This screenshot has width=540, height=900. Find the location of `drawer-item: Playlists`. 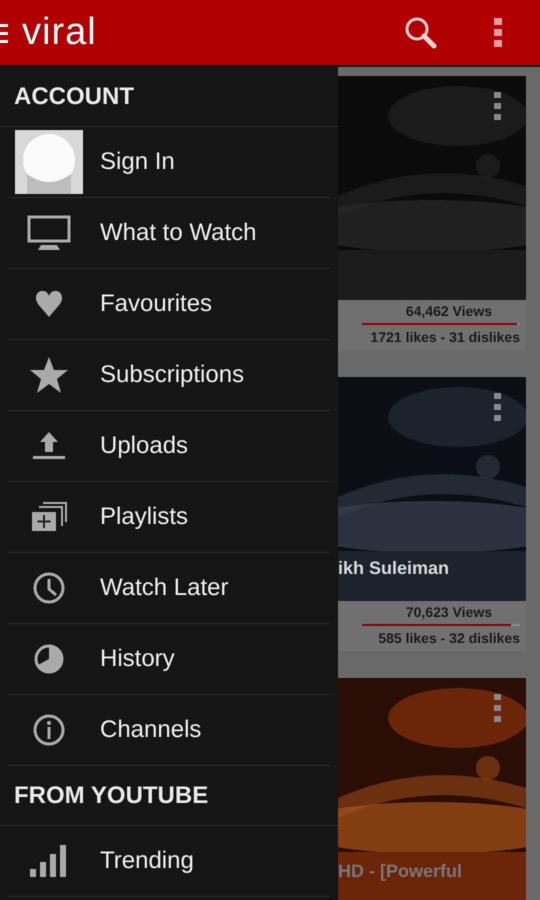

drawer-item: Playlists is located at coordinates (169, 517).